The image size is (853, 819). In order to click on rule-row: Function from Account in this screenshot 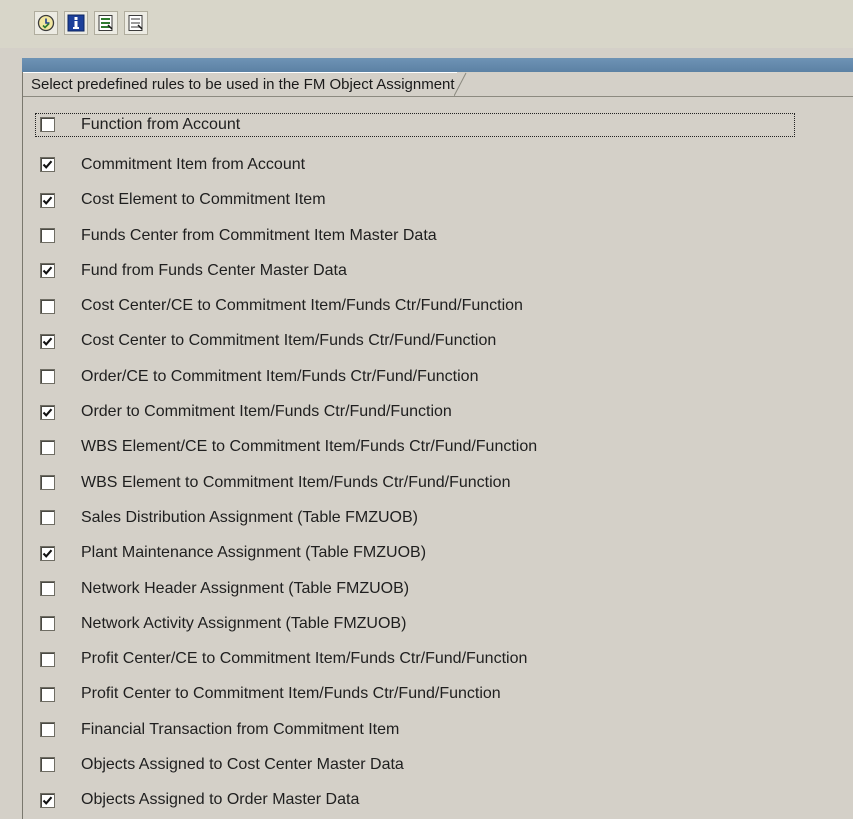, I will do `click(432, 129)`.